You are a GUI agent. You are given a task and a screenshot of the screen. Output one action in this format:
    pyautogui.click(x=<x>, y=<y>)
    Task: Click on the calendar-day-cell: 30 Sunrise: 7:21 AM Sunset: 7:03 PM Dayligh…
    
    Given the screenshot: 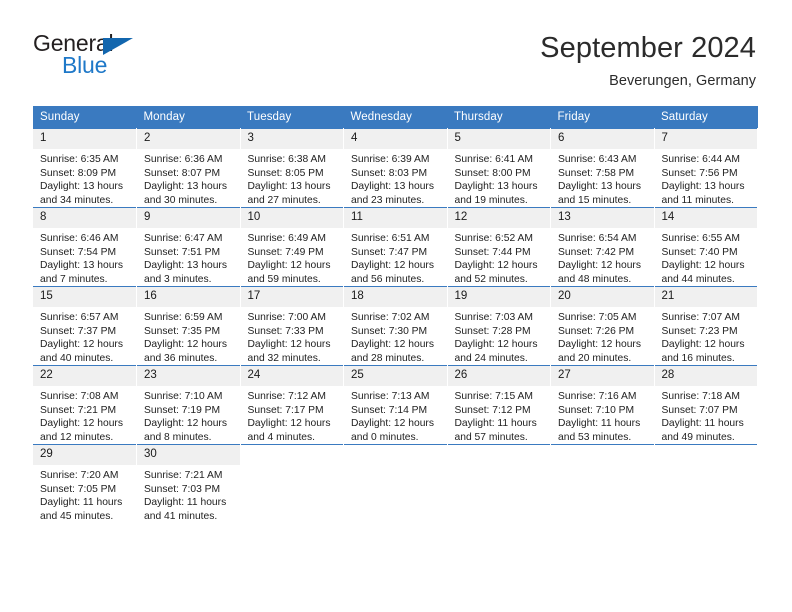 What is the action you would take?
    pyautogui.click(x=188, y=484)
    